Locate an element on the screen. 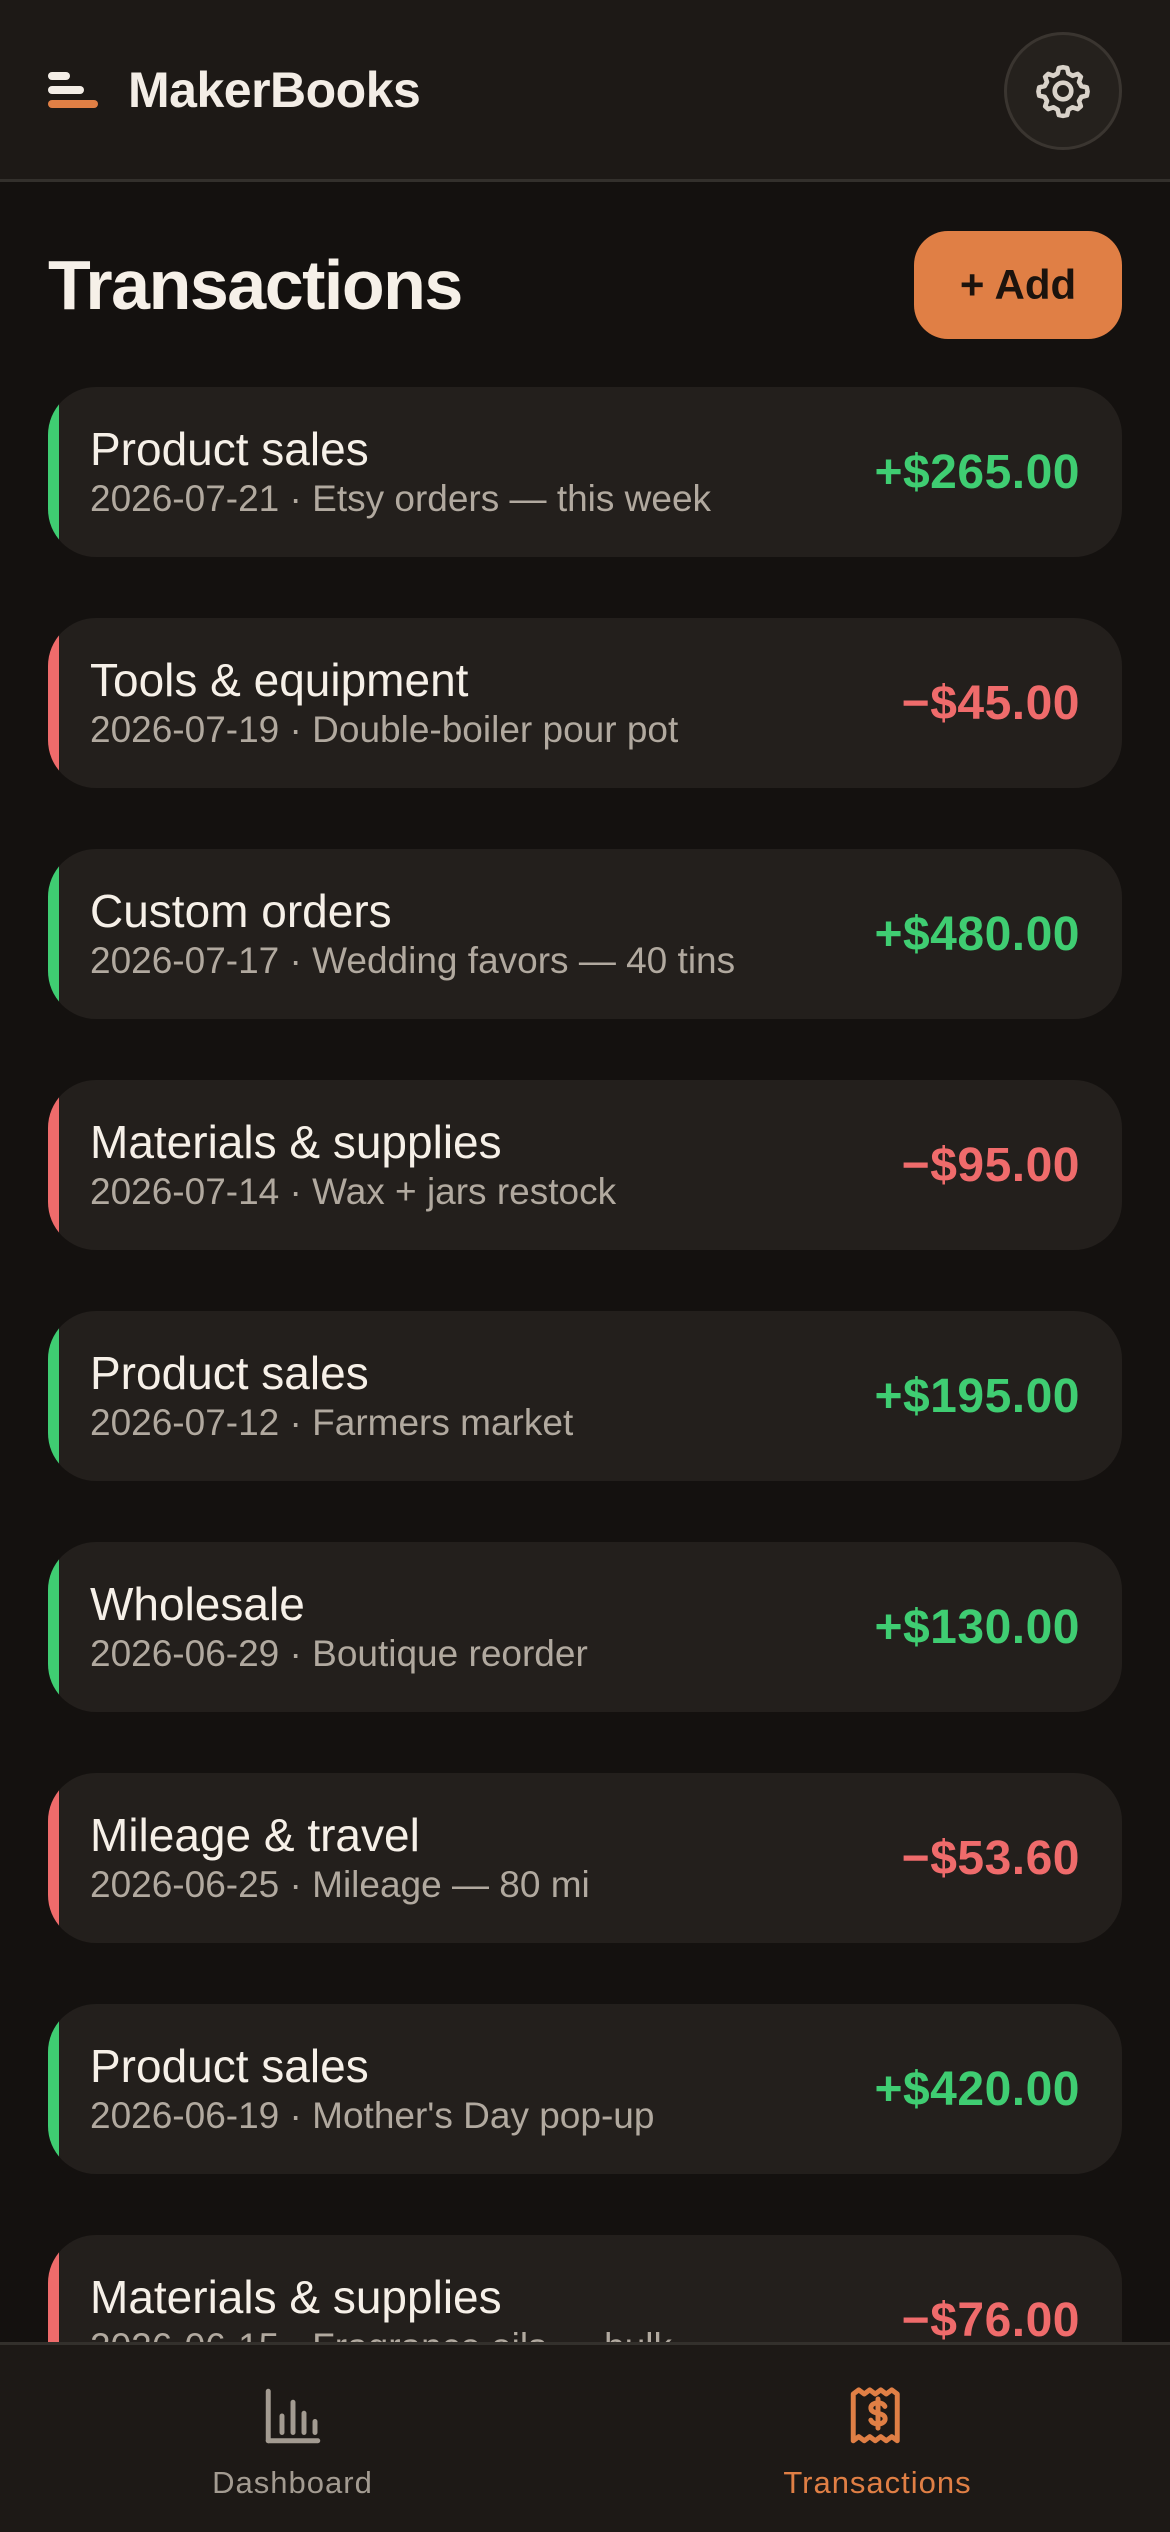 The image size is (1170, 2532). transaction-category: Wholesale is located at coordinates (197, 1604).